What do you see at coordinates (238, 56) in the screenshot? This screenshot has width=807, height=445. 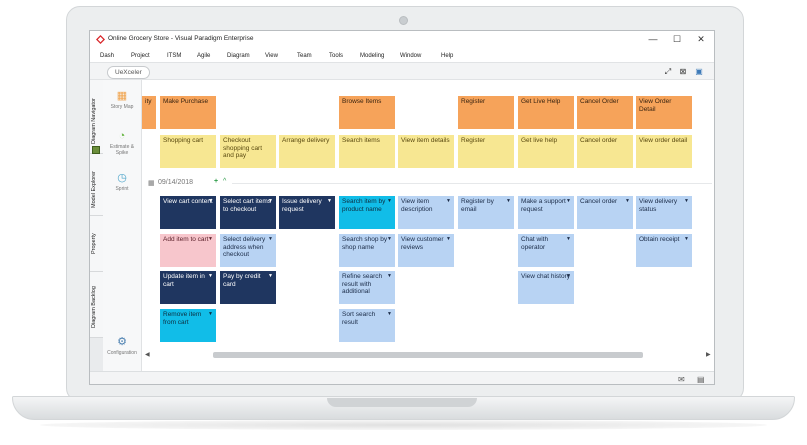 I see `menu-diagram: Diagram` at bounding box center [238, 56].